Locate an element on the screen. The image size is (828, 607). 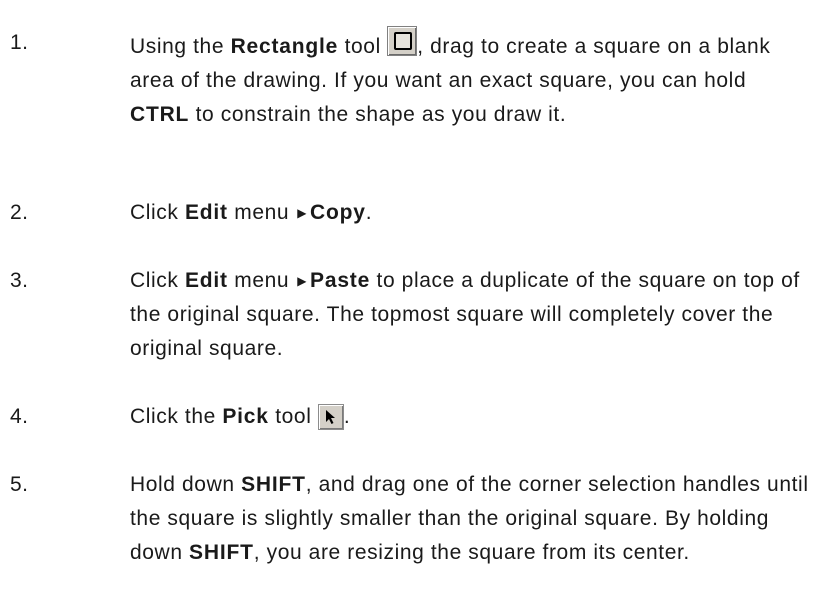
pick-tool-icon is located at coordinates (330, 417).